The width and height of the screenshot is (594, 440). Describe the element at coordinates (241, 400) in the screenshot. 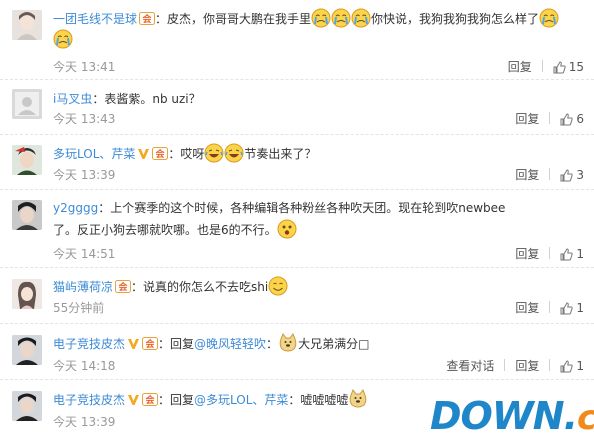

I see `mention-link: @多玩LOL、芹菜` at that location.